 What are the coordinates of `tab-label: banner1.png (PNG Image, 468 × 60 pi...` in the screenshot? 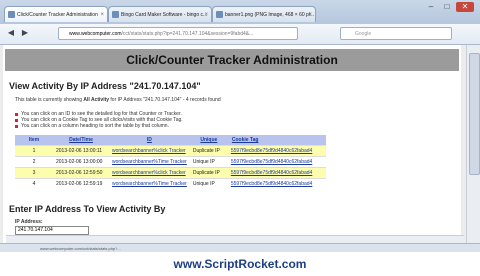 It's located at (270, 15).